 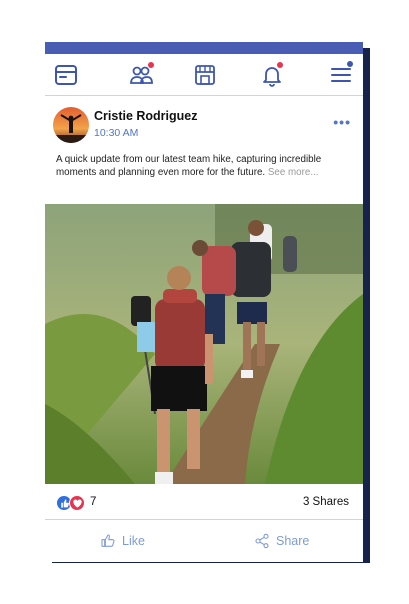 What do you see at coordinates (108, 540) in the screenshot?
I see `thumbs-up-icon` at bounding box center [108, 540].